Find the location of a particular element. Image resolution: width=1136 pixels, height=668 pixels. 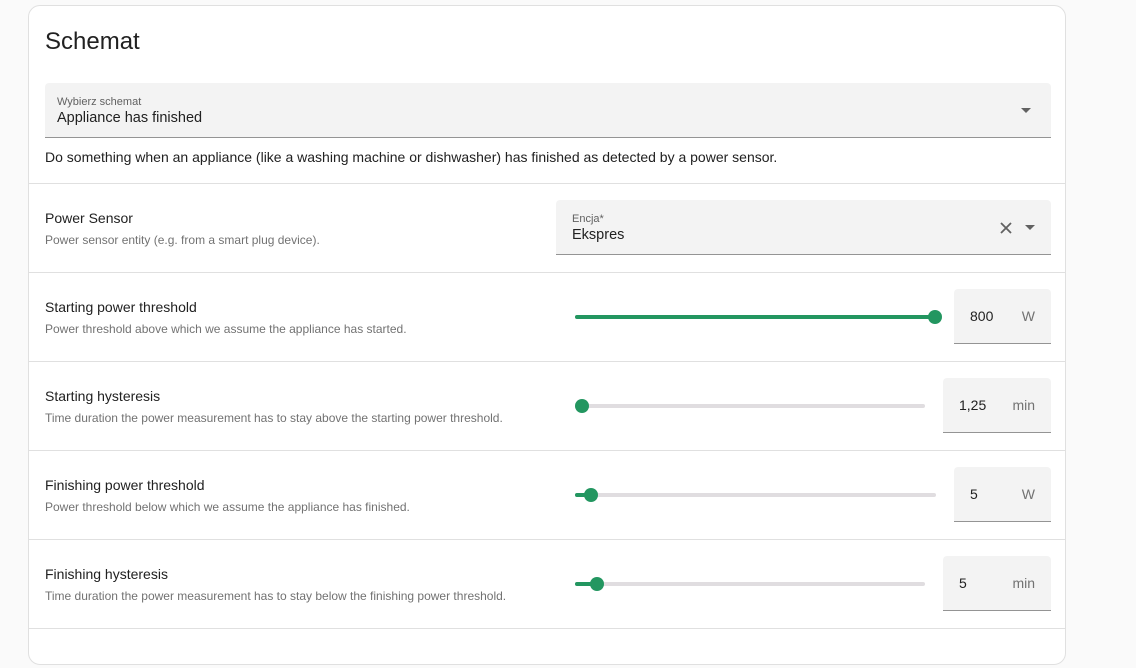

input-title: Finishing power threshold is located at coordinates (125, 485).